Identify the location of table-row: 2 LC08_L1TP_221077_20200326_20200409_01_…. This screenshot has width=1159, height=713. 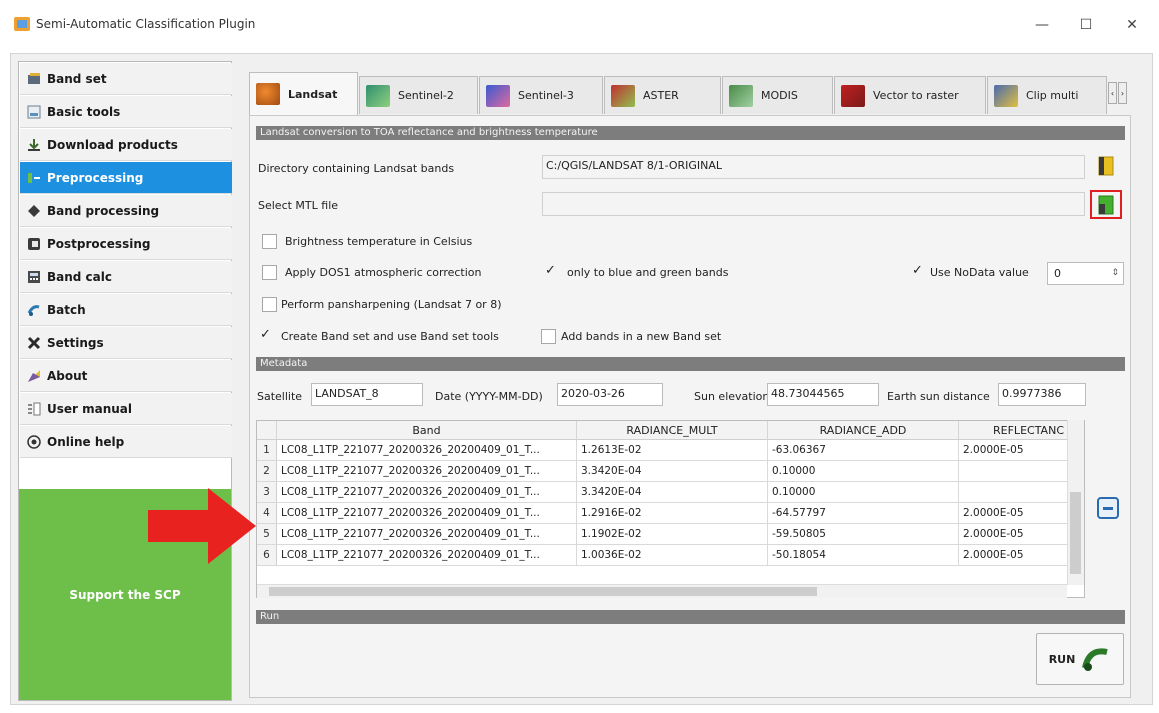
(663, 471).